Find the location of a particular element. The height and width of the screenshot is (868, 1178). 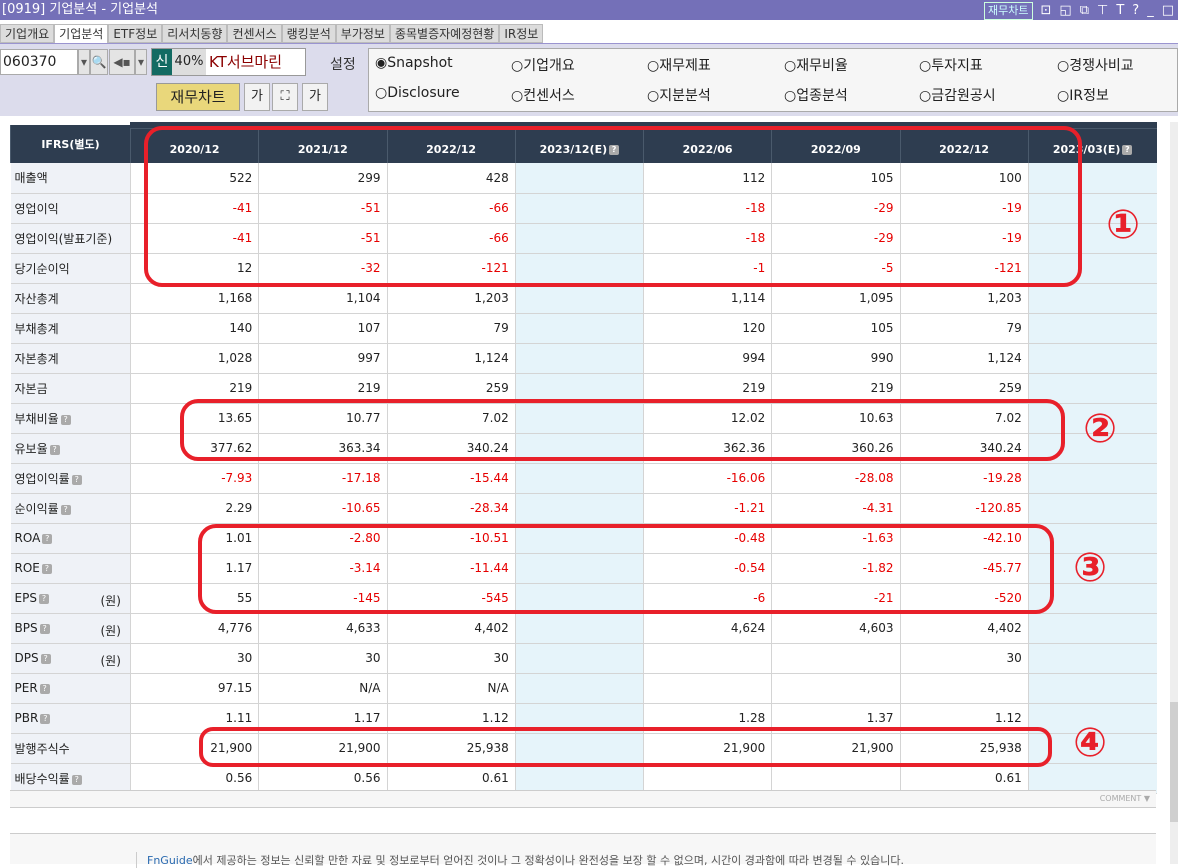

row-label-text: 부채총계 is located at coordinates (36, 328).